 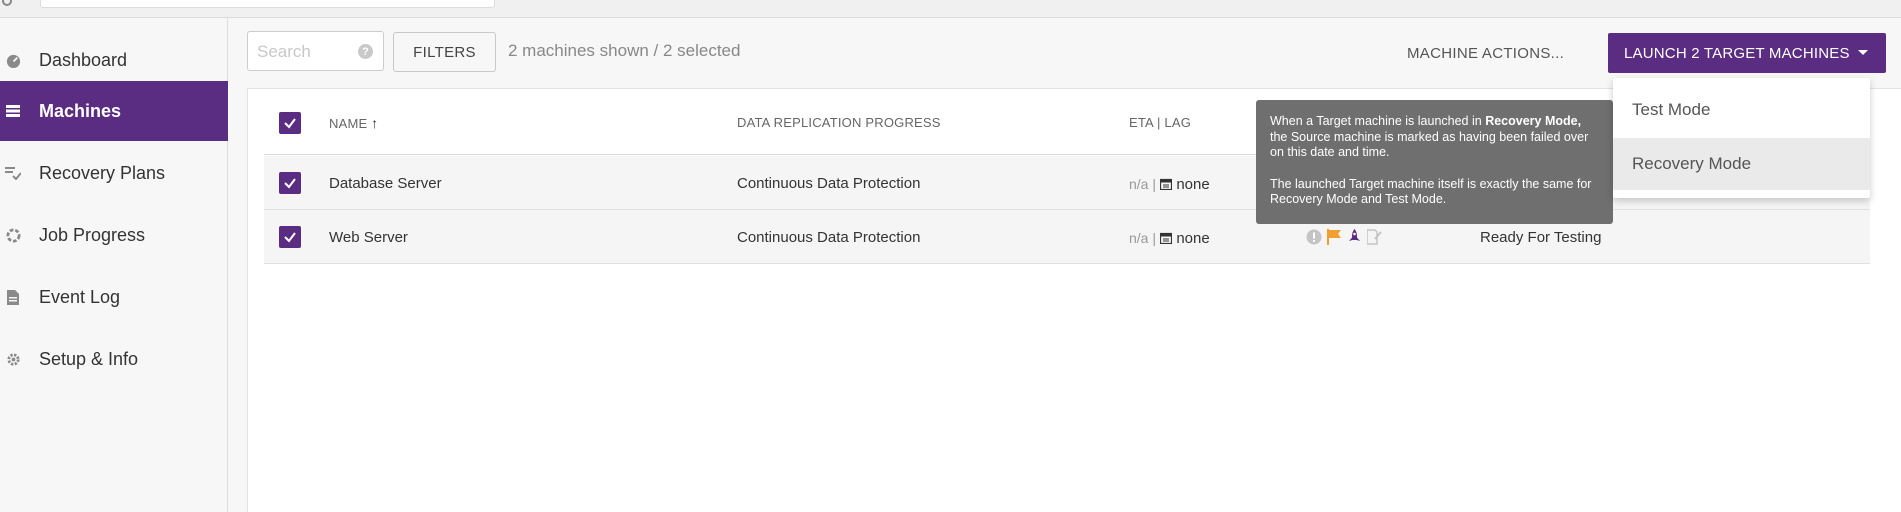 What do you see at coordinates (290, 123) in the screenshot?
I see `select-all-checkbox` at bounding box center [290, 123].